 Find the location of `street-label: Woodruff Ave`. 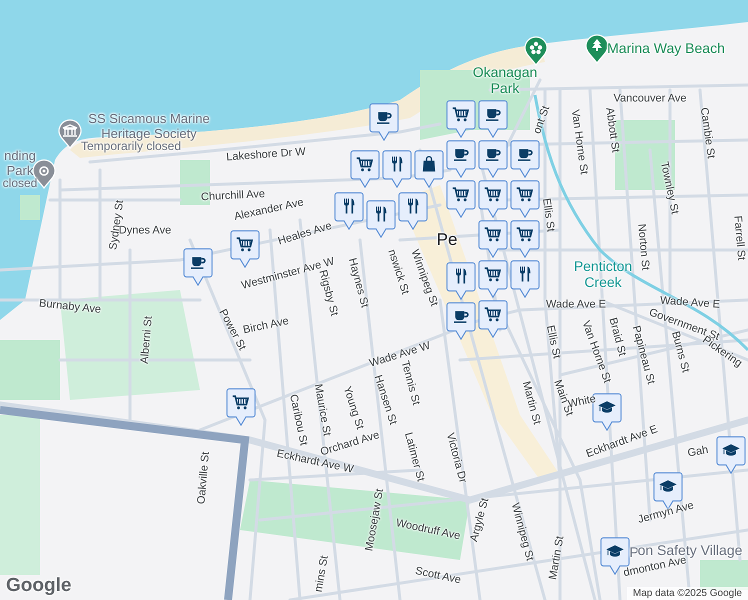

street-label: Woodruff Ave is located at coordinates (428, 530).